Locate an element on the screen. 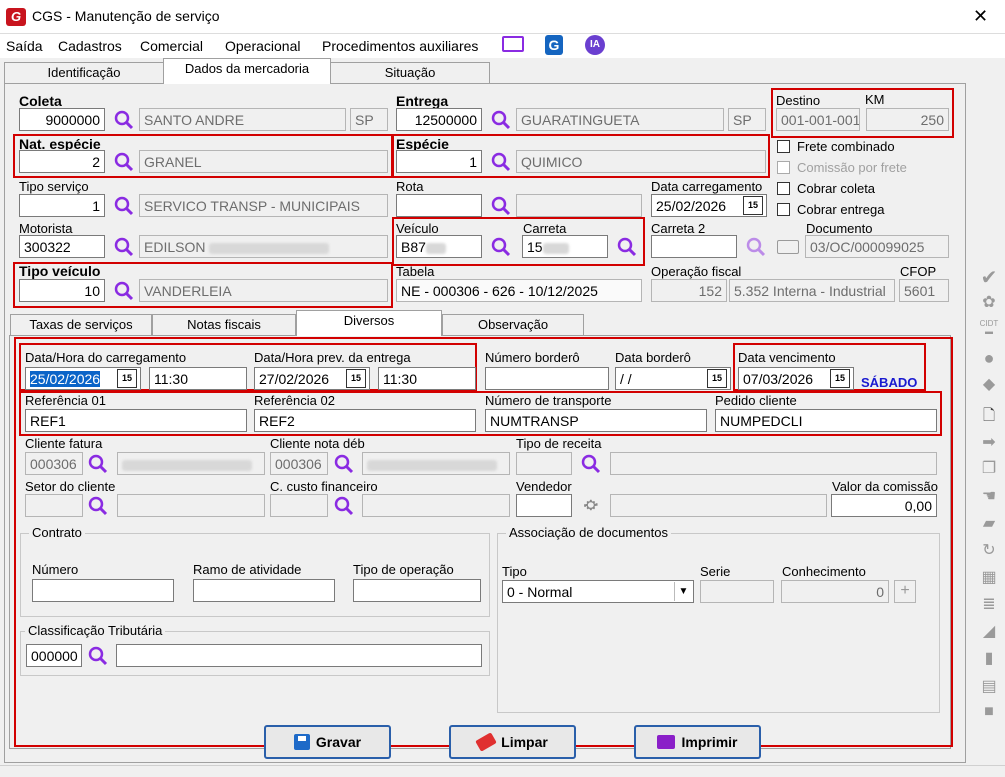 The width and height of the screenshot is (1005, 777). km-field: 250 is located at coordinates (907, 119).